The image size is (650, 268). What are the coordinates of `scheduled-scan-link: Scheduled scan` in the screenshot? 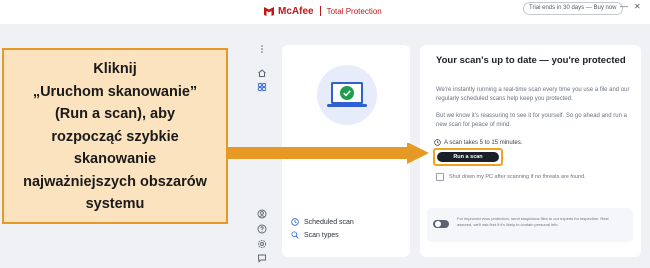 It's located at (322, 222).